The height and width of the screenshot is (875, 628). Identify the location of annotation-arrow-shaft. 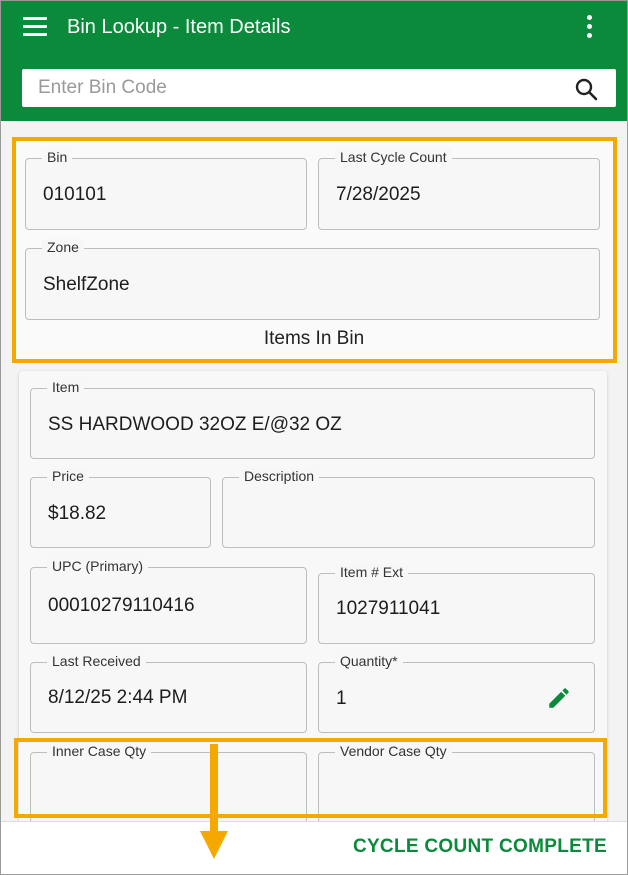
(214, 790).